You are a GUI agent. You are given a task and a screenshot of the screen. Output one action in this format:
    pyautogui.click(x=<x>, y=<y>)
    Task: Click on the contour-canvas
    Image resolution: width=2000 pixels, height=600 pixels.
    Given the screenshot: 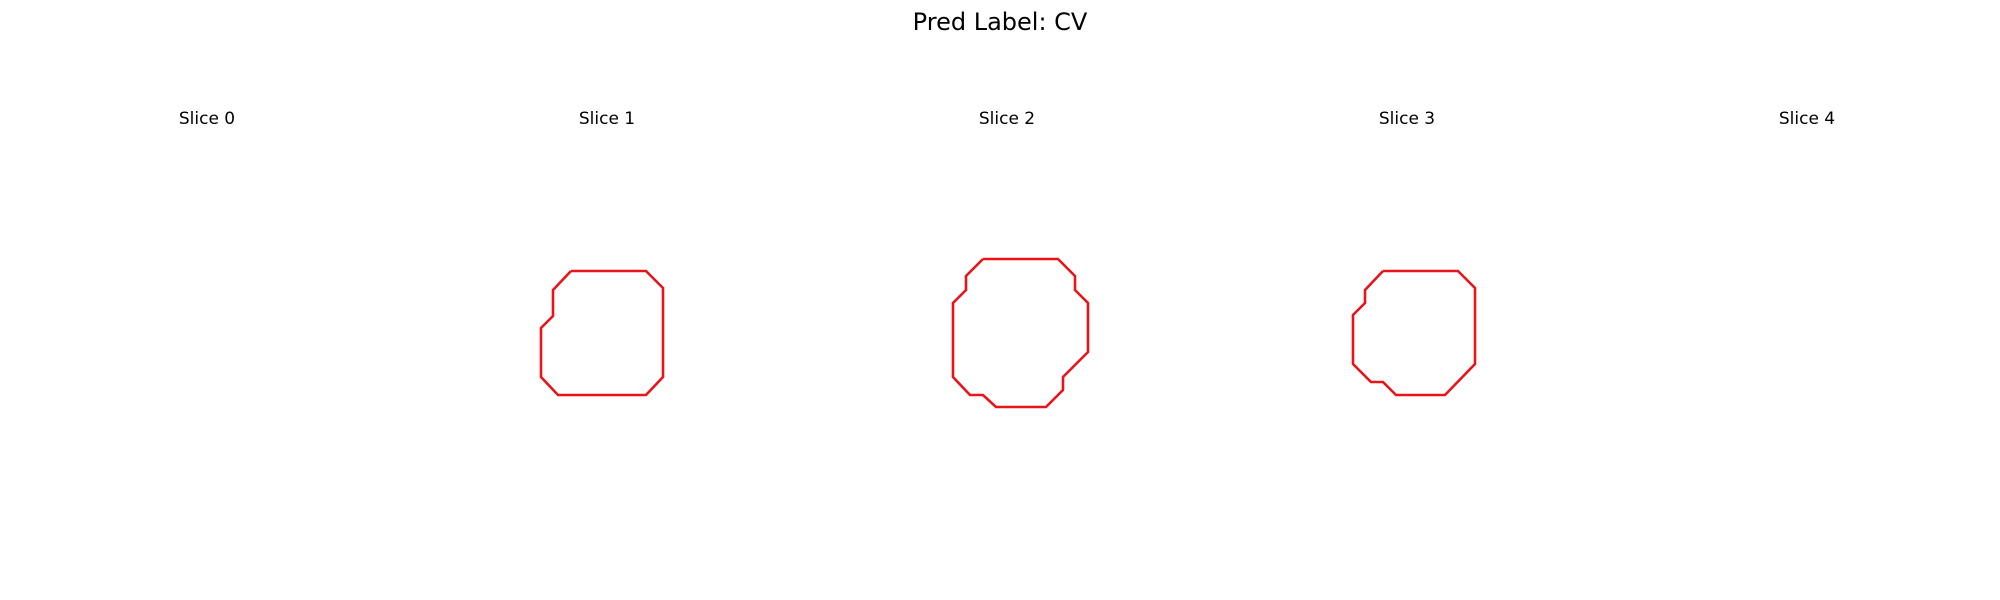 What is the action you would take?
    pyautogui.click(x=1008, y=333)
    